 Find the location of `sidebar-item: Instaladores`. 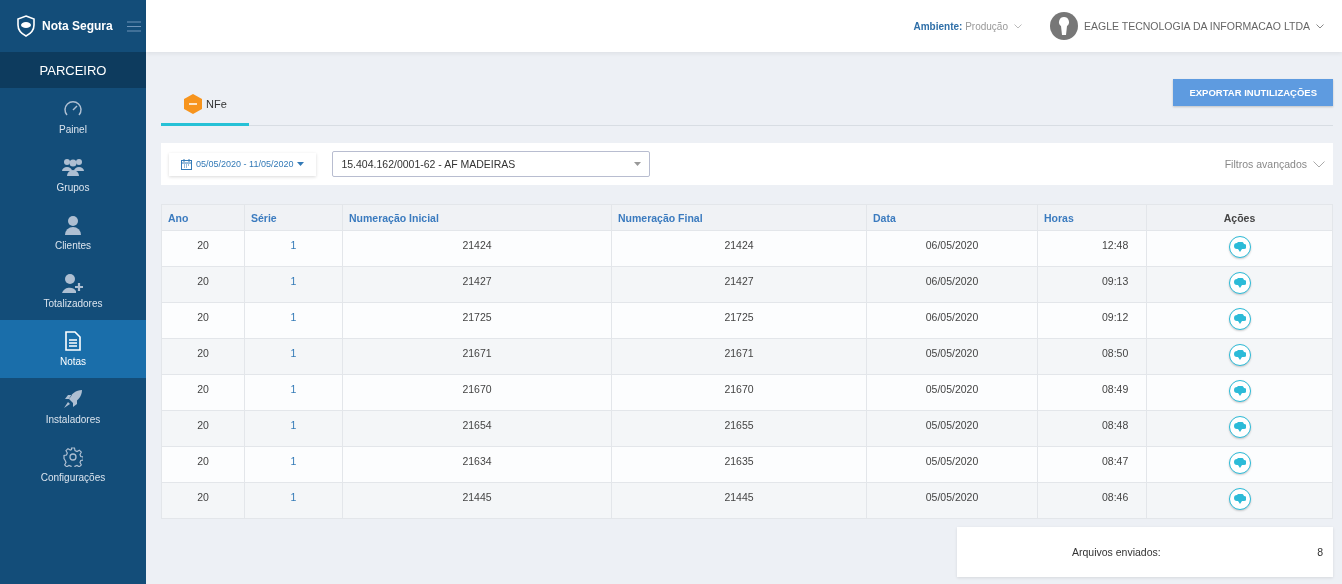

sidebar-item: Instaladores is located at coordinates (73, 407).